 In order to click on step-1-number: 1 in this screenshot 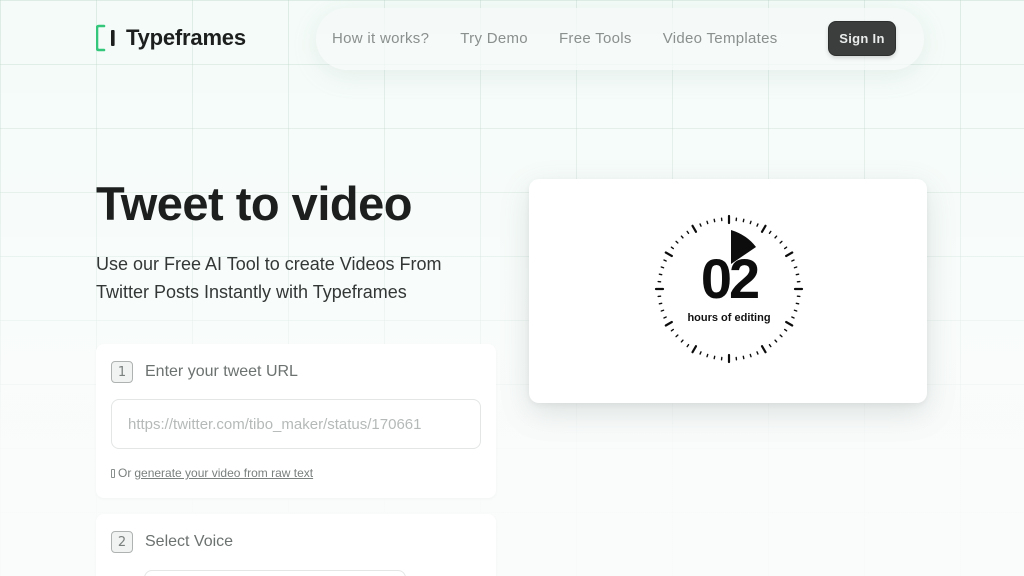, I will do `click(122, 372)`.